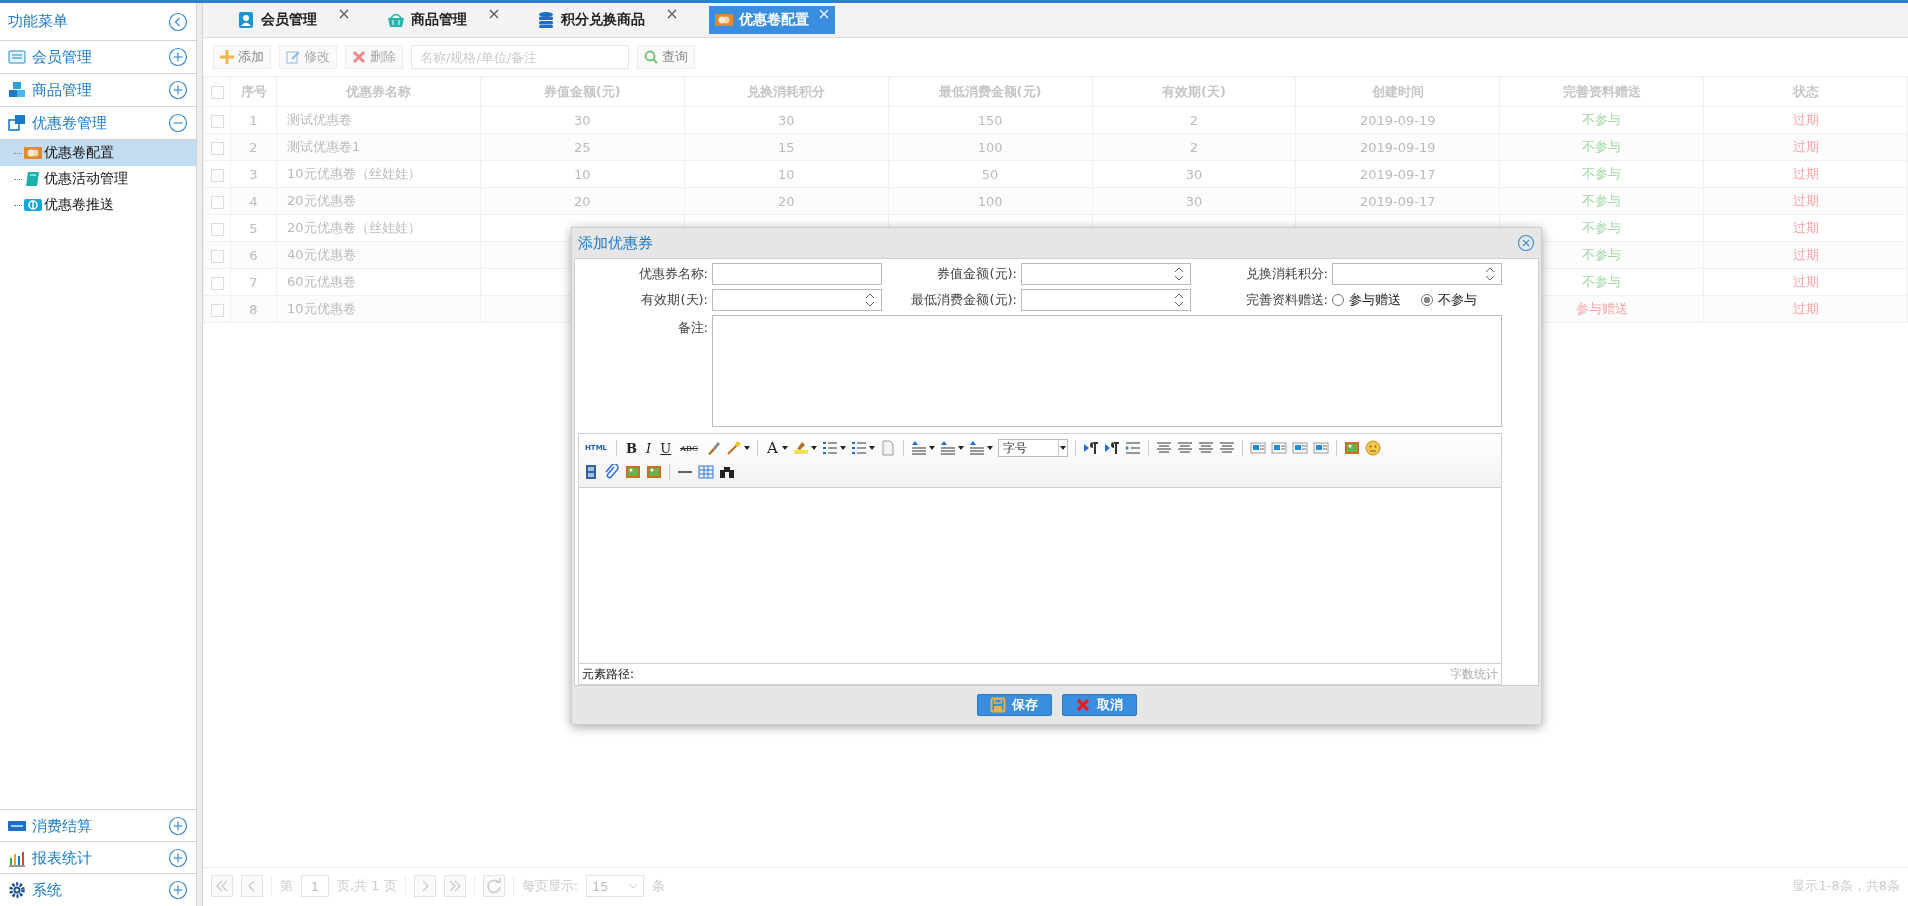 This screenshot has height=906, width=1908. Describe the element at coordinates (1299, 448) in the screenshot. I see `image-right-icon` at that location.